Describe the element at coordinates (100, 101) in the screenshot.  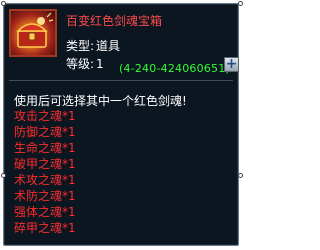
I see `item-description: 使用后可选择其中一个红色剑魂!` at that location.